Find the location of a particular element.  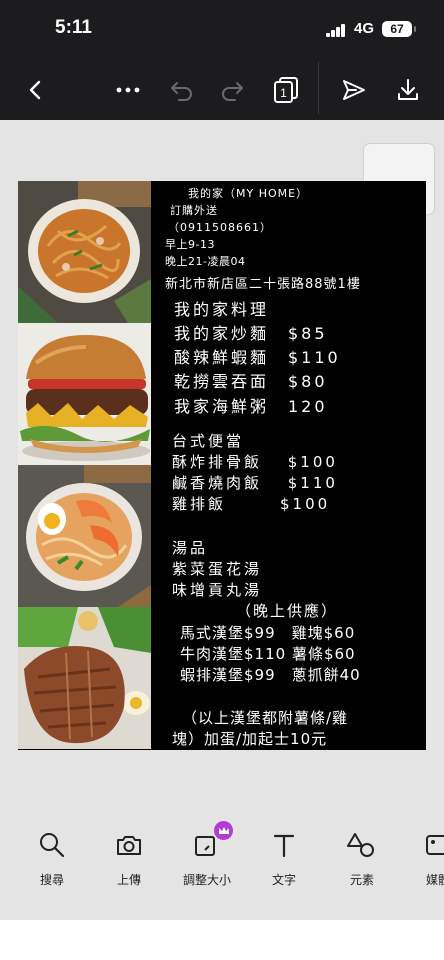

night-hours: 晚上21-凌晨04 is located at coordinates (205, 261).